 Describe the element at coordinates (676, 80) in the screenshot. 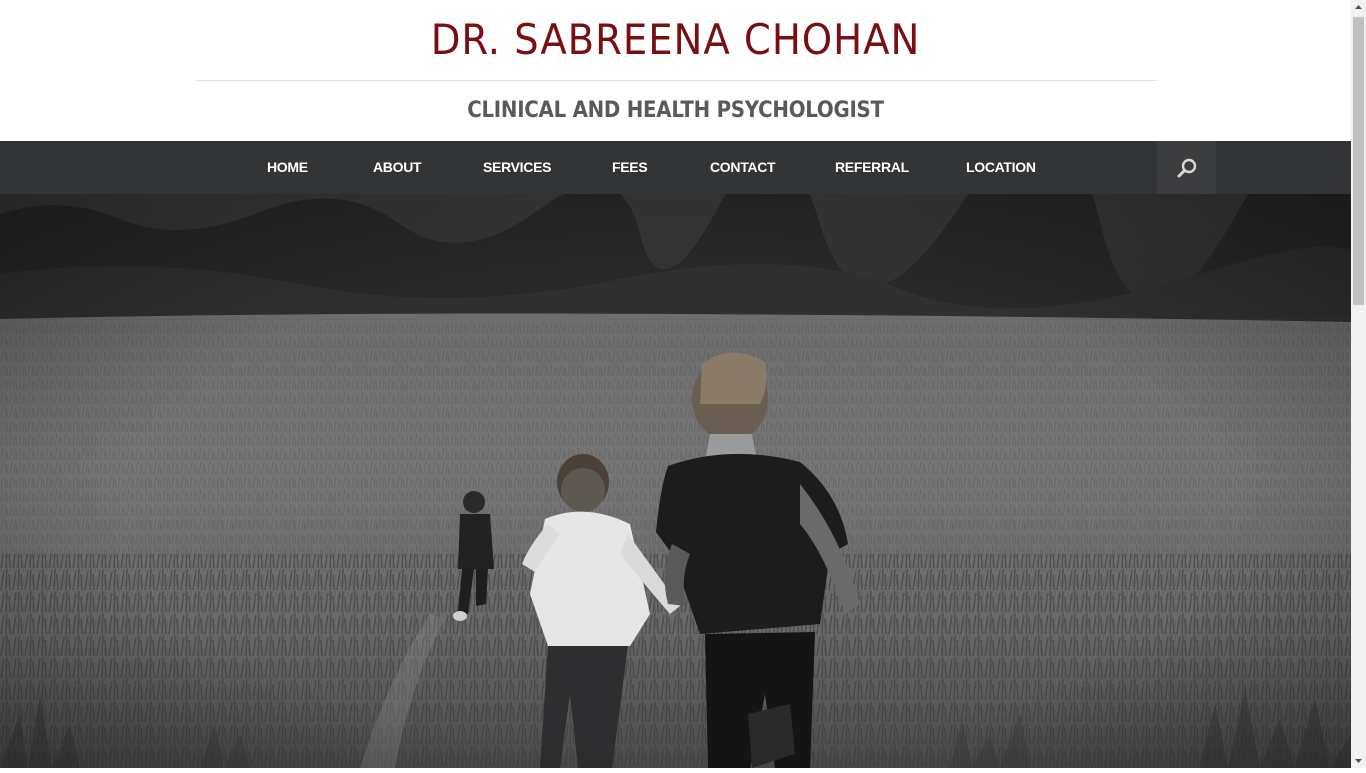

I see `header-divider` at that location.